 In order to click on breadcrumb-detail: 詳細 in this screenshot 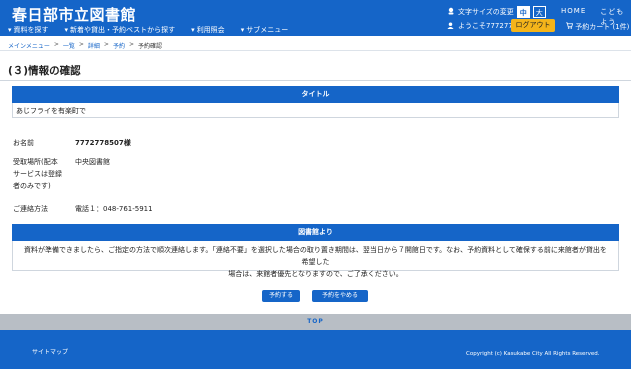, I will do `click(94, 45)`.